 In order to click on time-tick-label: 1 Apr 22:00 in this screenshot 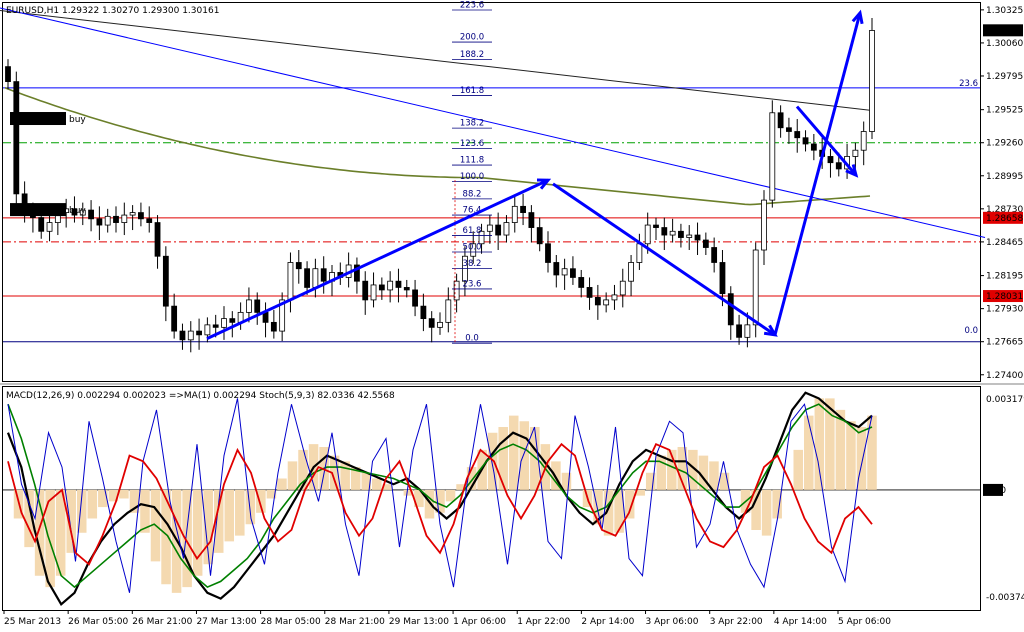, I will do `click(543, 622)`.